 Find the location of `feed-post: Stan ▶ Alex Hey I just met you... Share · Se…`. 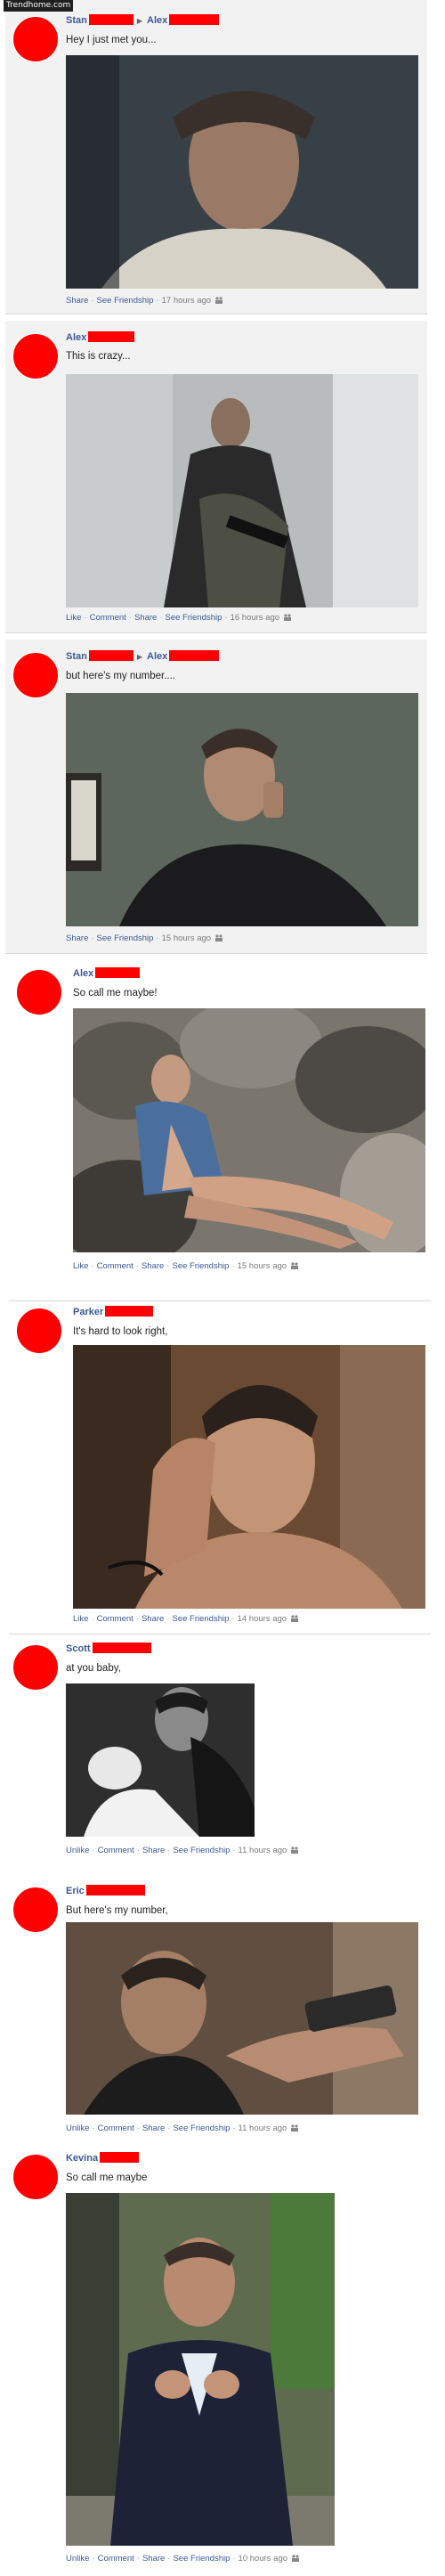

feed-post: Stan ▶ Alex Hey I just met you... Share · Se… is located at coordinates (216, 157).